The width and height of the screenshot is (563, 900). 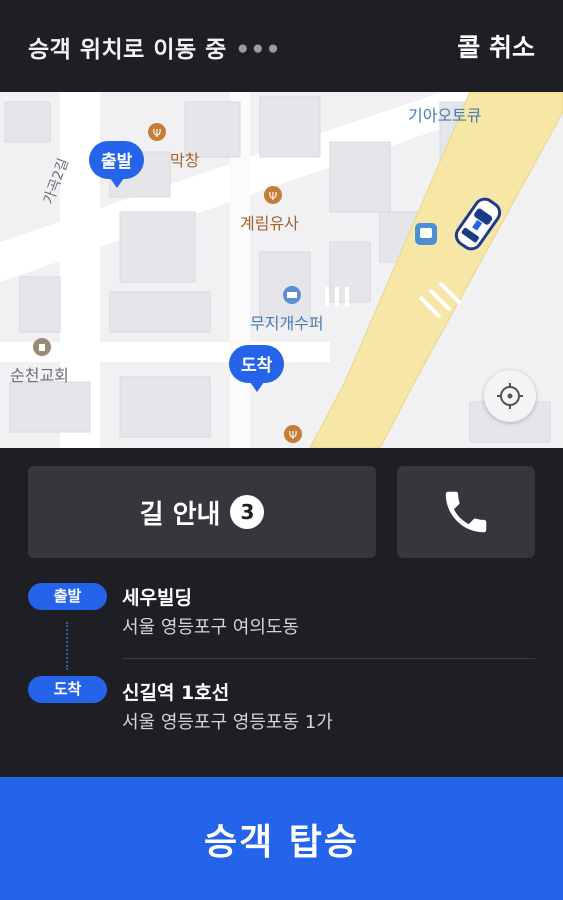 I want to click on church-icon, so click(x=42, y=347).